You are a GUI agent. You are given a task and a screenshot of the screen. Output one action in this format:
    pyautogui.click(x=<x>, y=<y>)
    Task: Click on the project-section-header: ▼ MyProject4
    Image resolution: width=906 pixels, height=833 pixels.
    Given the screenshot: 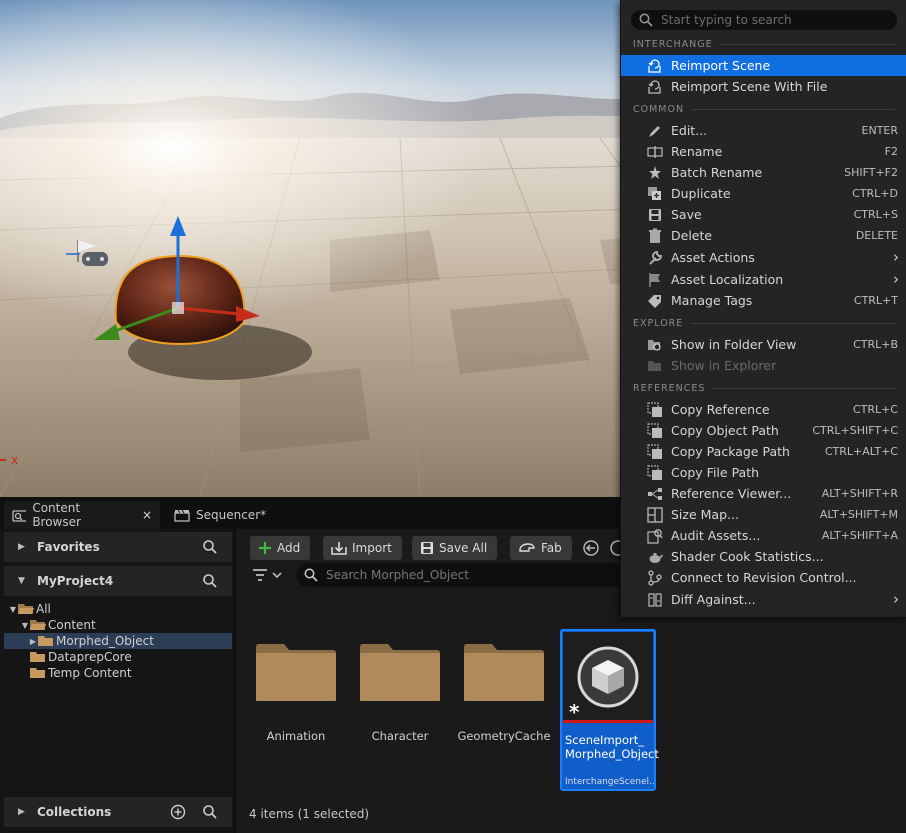 What is the action you would take?
    pyautogui.click(x=118, y=581)
    